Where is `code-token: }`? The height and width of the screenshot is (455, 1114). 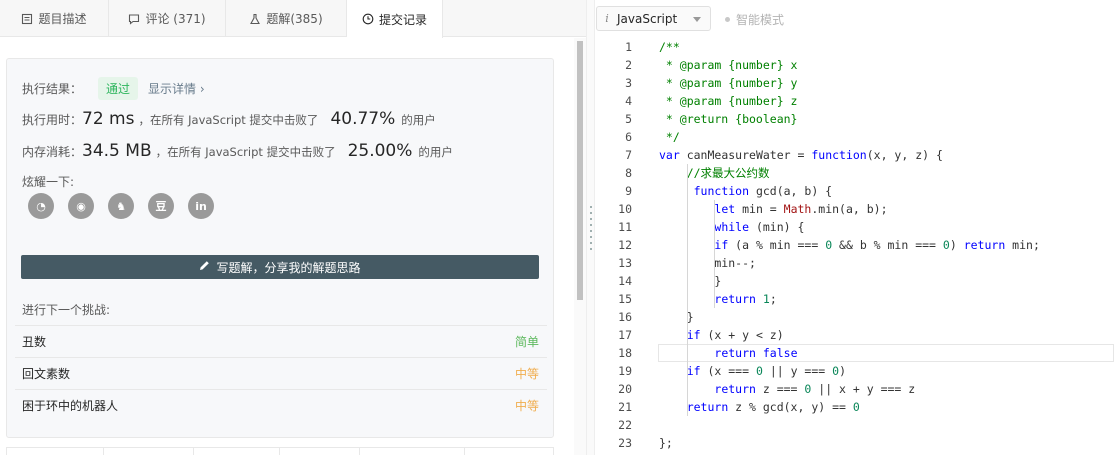
code-token: } is located at coordinates (690, 281).